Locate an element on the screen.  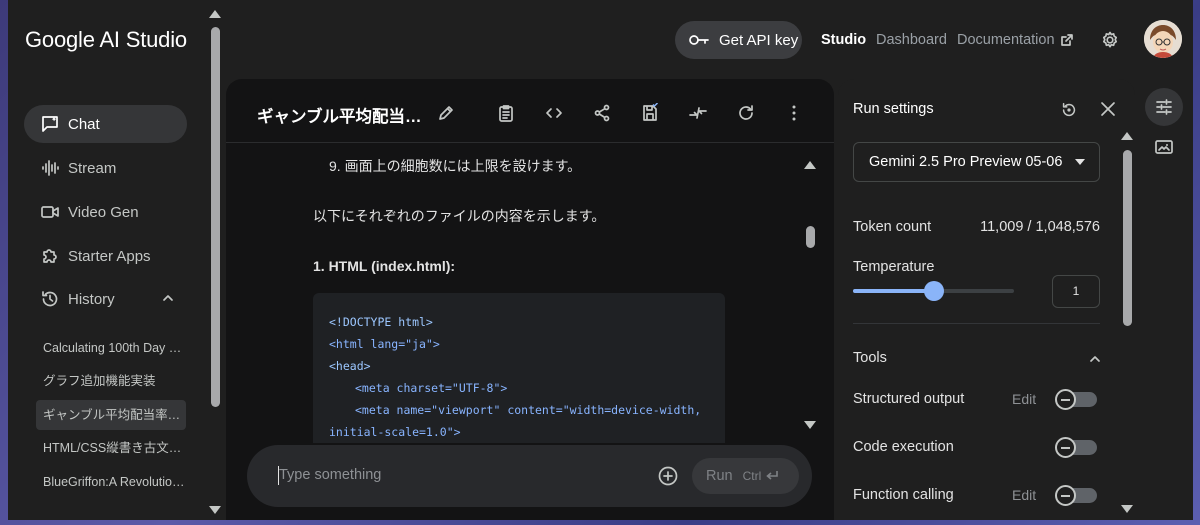
function-calling-edit-link: Edit is located at coordinates (1024, 495).